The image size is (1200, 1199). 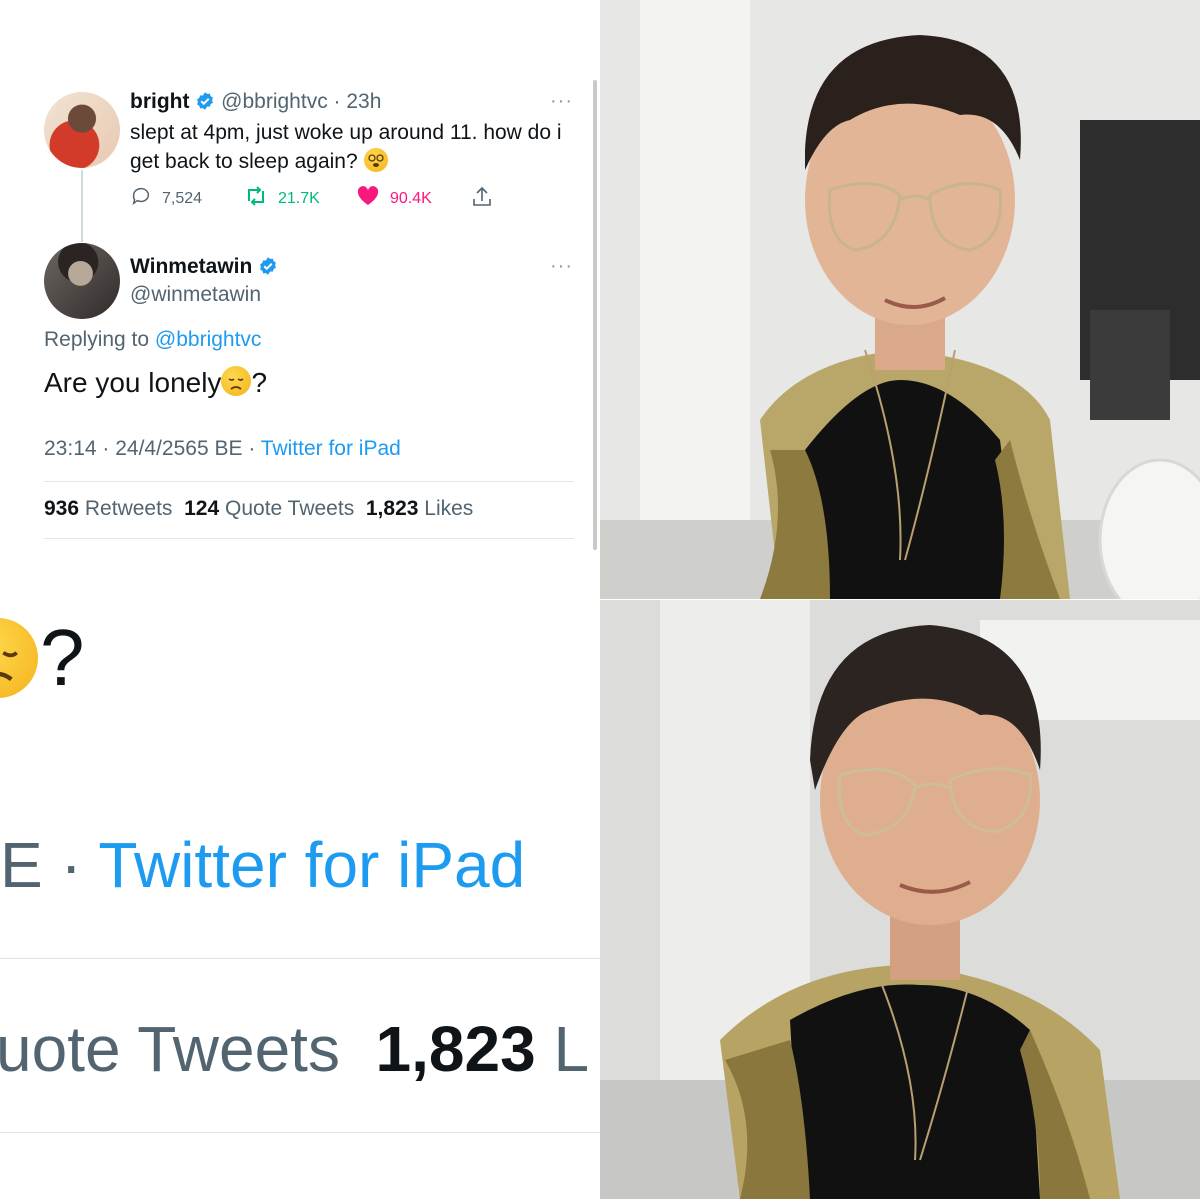 I want to click on zoomed-question-mark: ?, so click(x=62, y=657).